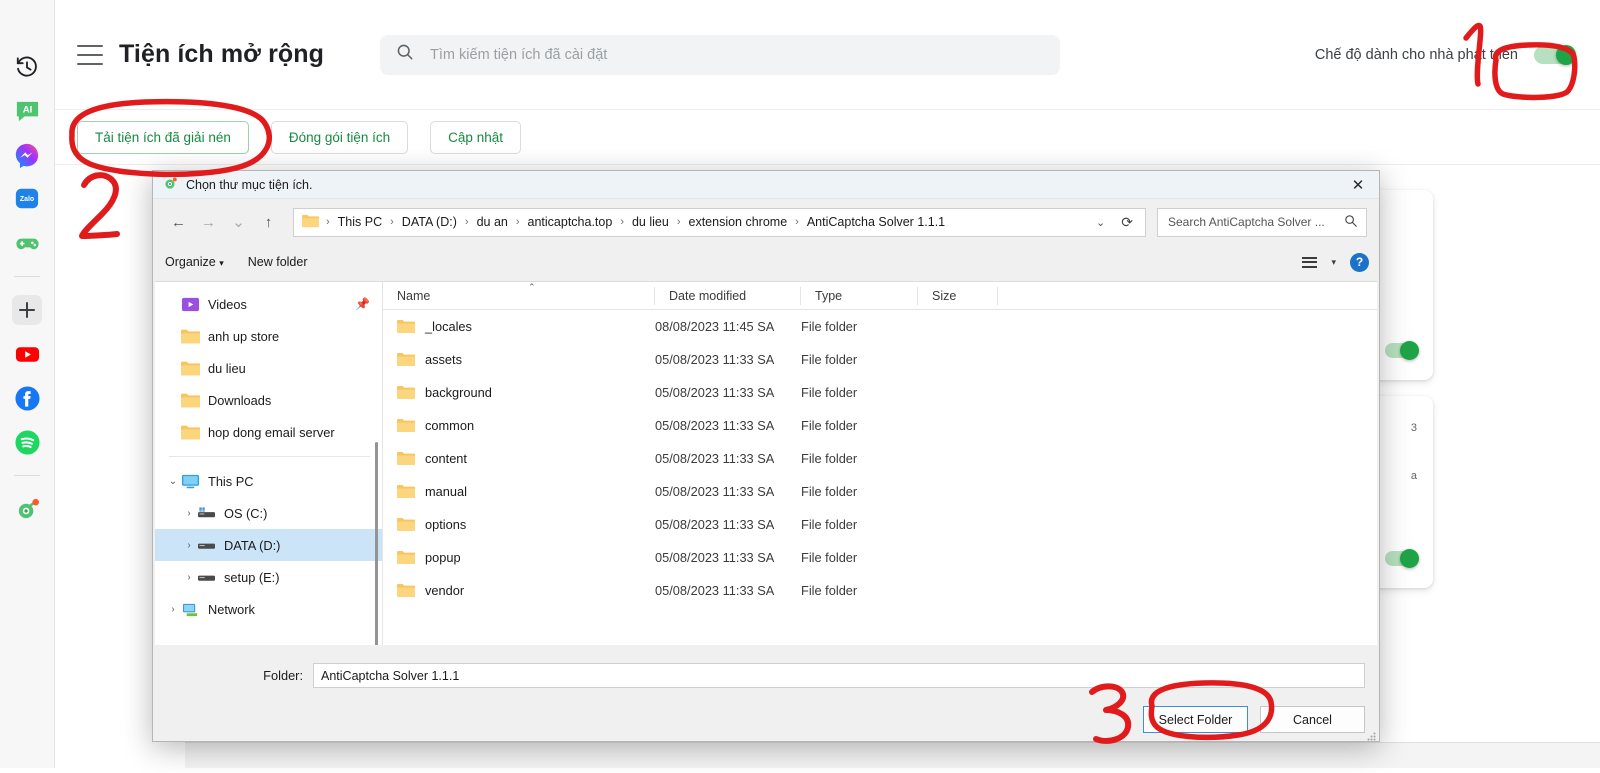  Describe the element at coordinates (90, 54) in the screenshot. I see `menu-icon` at that location.